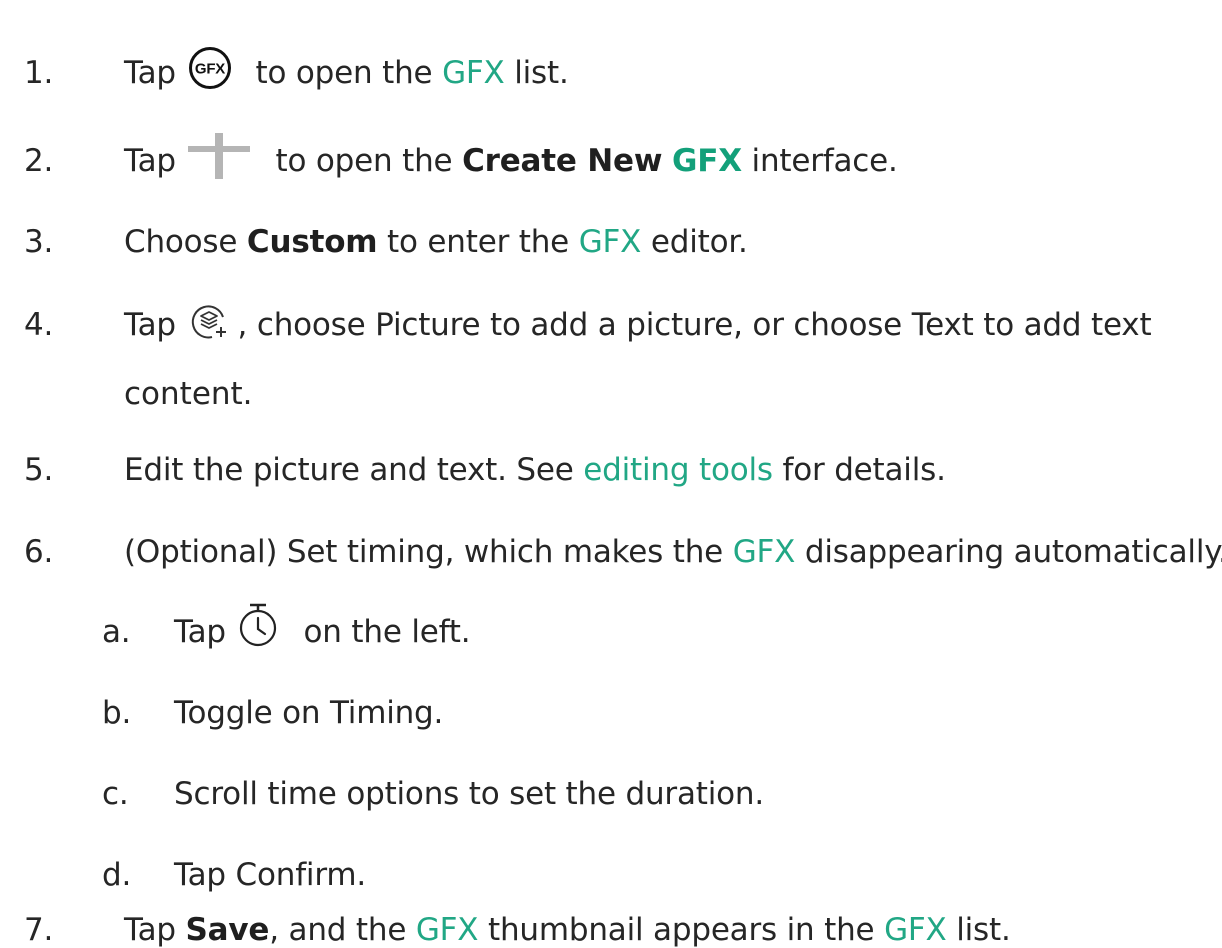  What do you see at coordinates (218, 155) in the screenshot?
I see `plus-icon` at bounding box center [218, 155].